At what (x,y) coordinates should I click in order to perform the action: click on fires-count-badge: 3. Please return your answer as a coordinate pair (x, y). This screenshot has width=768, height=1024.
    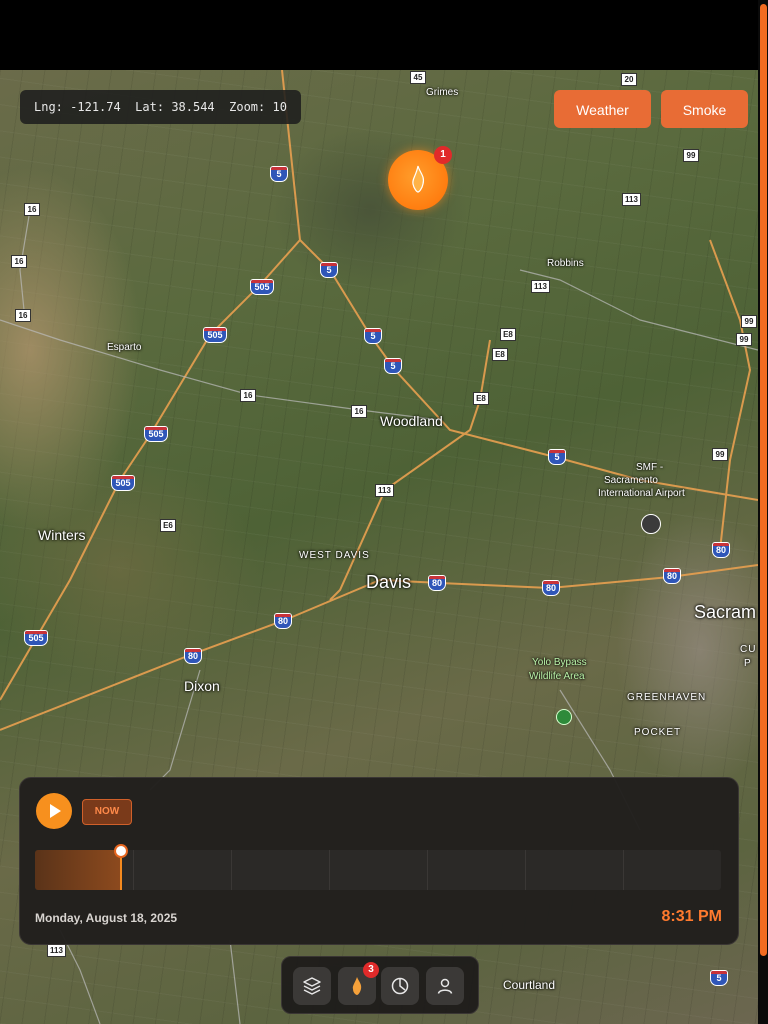
    Looking at the image, I should click on (371, 970).